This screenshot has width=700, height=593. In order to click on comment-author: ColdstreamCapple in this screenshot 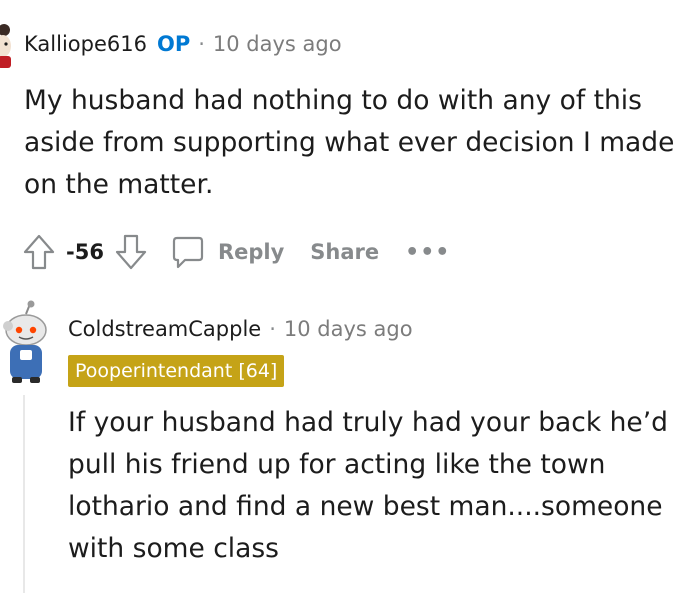, I will do `click(164, 329)`.